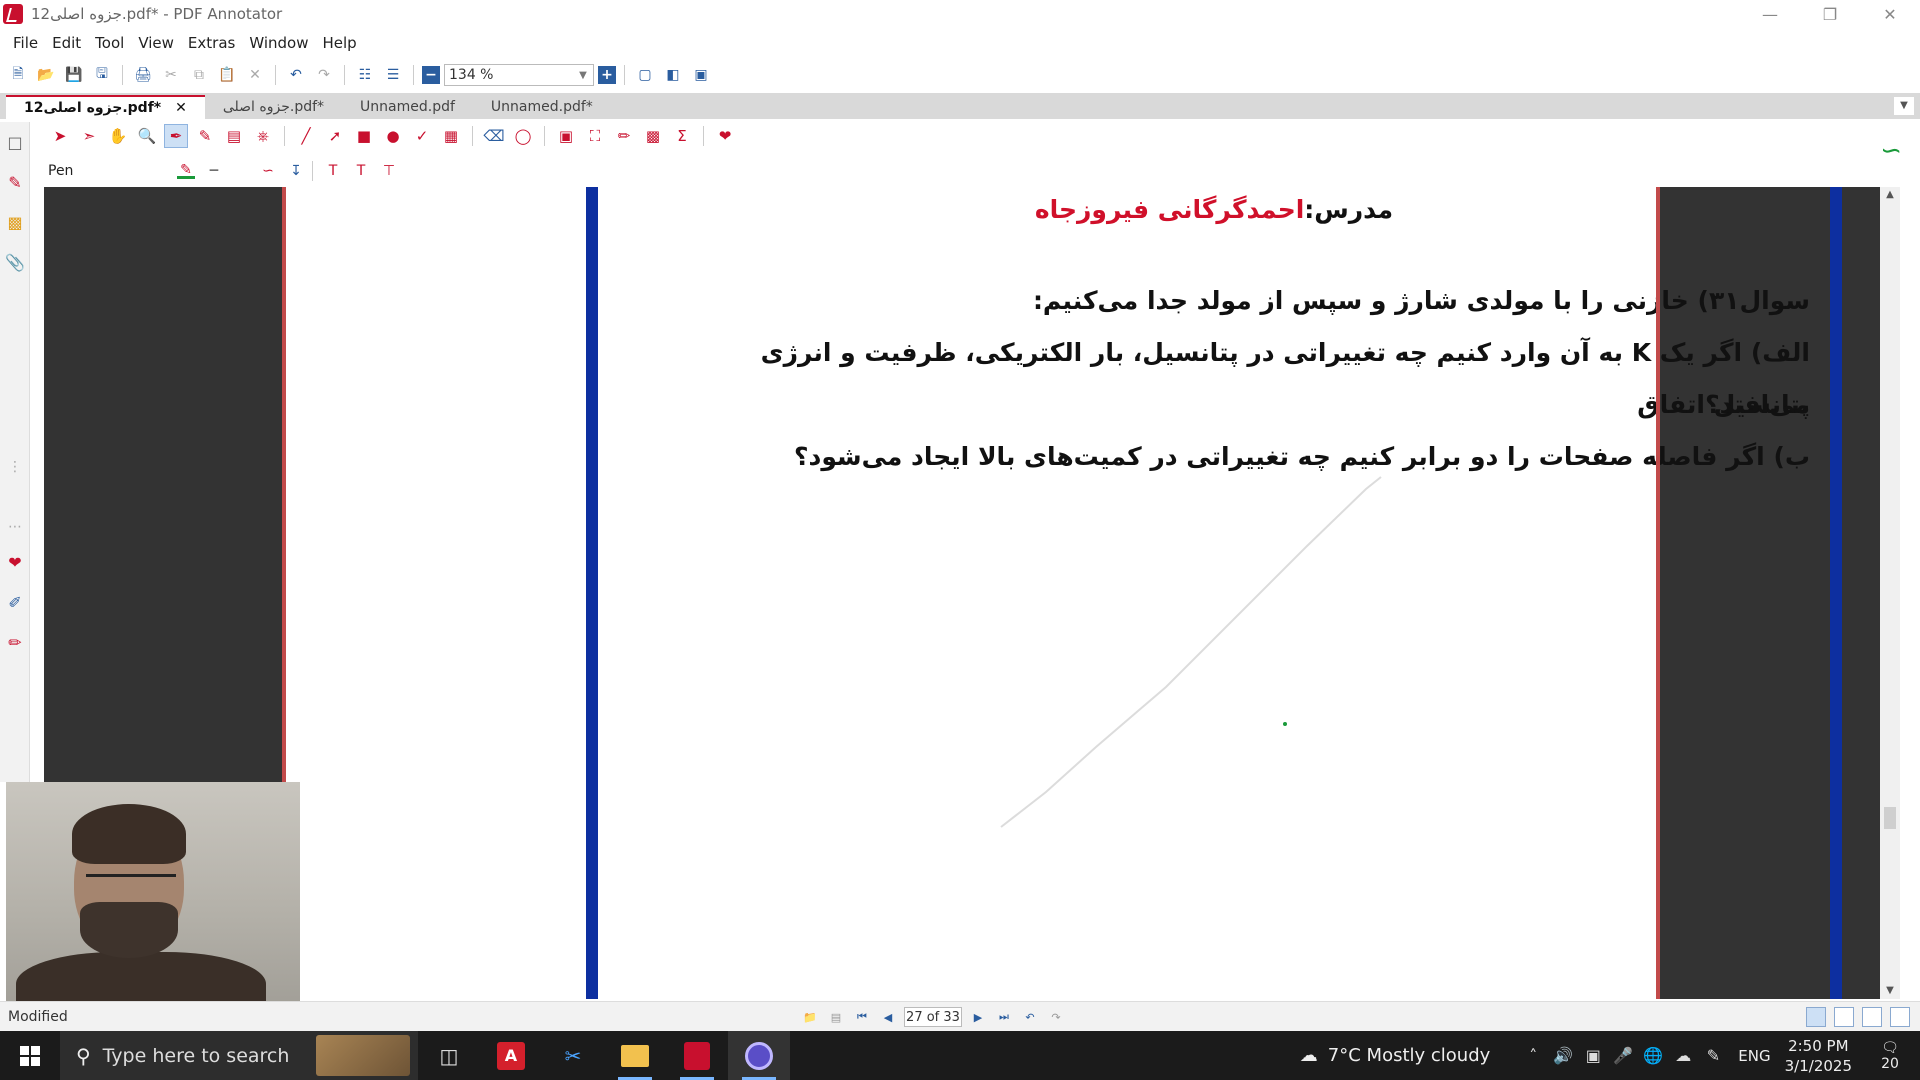 The image size is (1920, 1080). Describe the element at coordinates (888, 1017) in the screenshot. I see `previous-page-icon: ◀` at that location.